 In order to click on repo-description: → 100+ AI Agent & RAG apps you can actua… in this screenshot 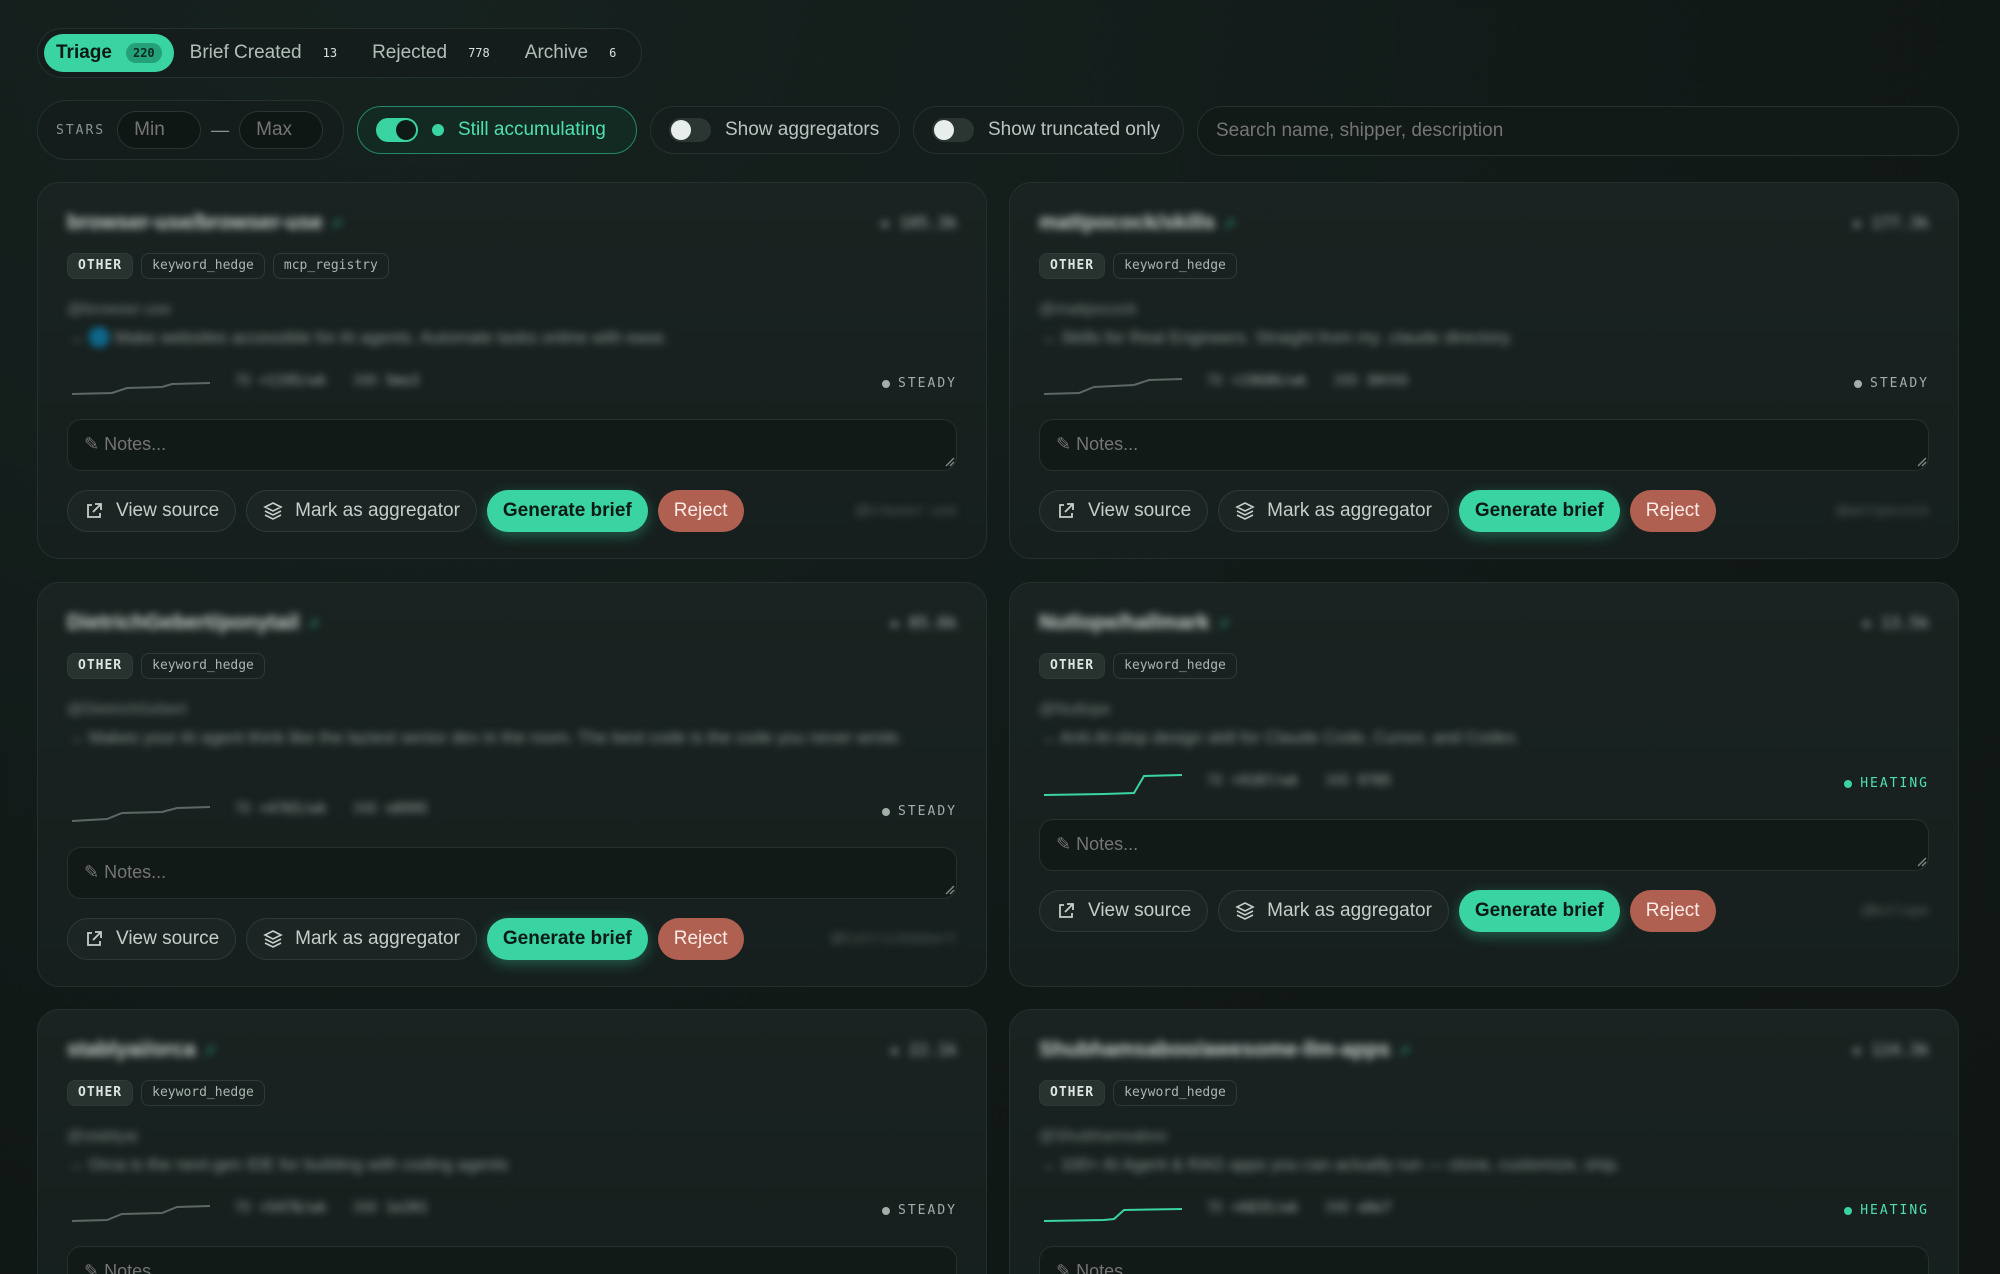, I will do `click(1330, 1164)`.